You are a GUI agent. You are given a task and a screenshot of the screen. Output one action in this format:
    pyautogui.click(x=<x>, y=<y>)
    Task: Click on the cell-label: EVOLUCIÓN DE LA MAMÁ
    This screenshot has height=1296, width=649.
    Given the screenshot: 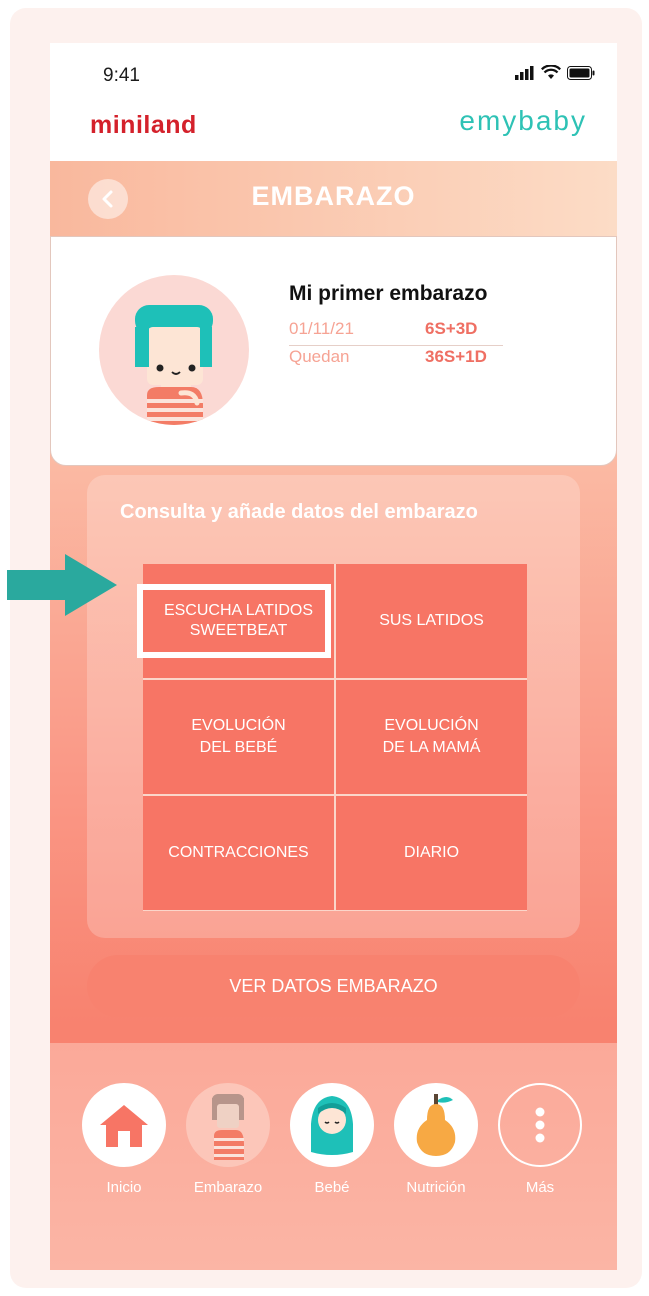 What is the action you would take?
    pyautogui.click(x=431, y=736)
    